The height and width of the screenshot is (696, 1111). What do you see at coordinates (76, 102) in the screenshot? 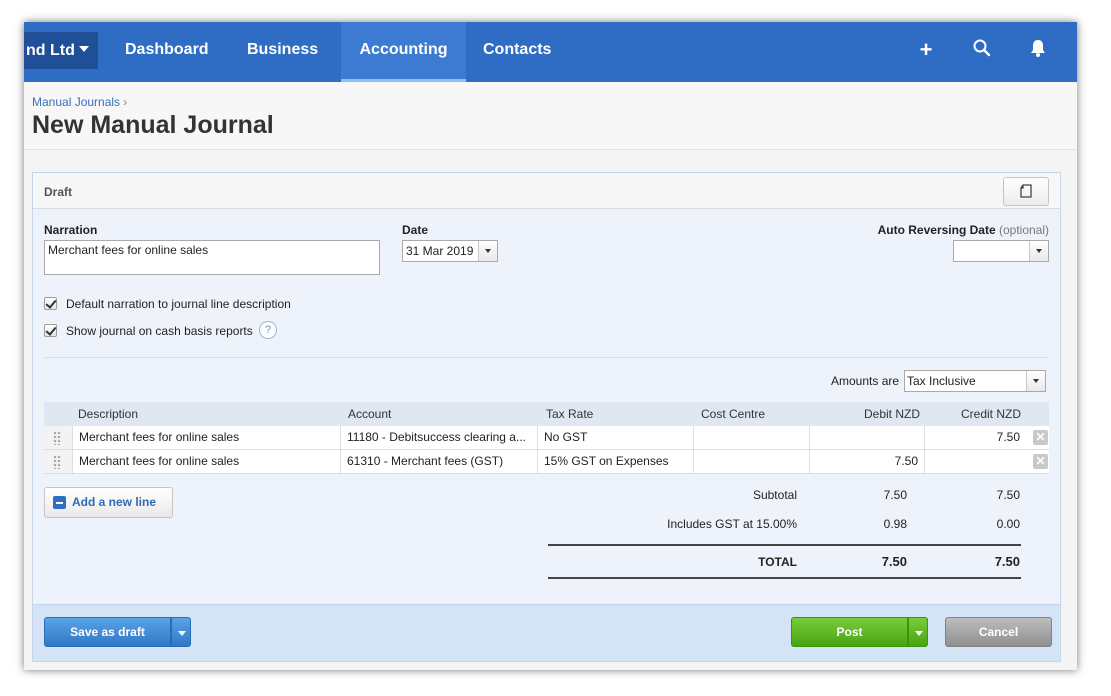
I see `breadcrumb-manual-journals: Manual Journals` at bounding box center [76, 102].